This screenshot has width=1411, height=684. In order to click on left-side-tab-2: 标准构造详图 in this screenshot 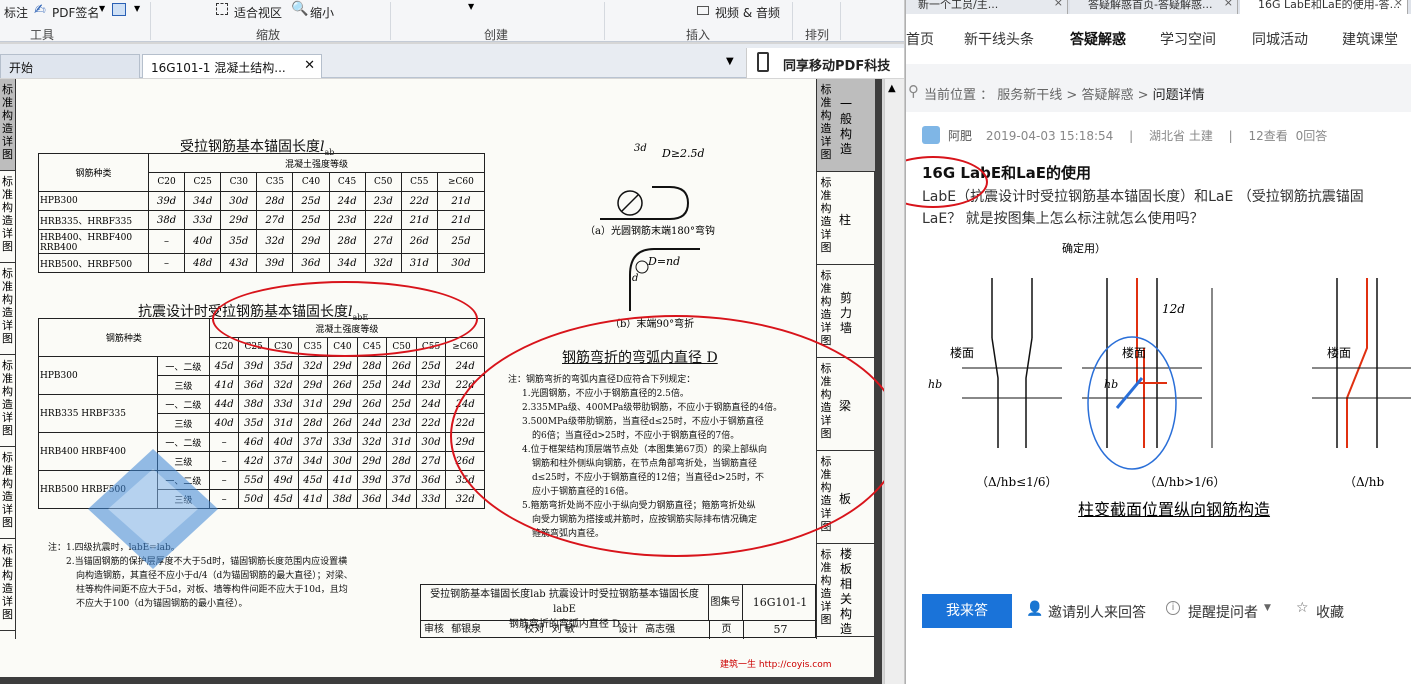, I will do `click(7, 309)`.